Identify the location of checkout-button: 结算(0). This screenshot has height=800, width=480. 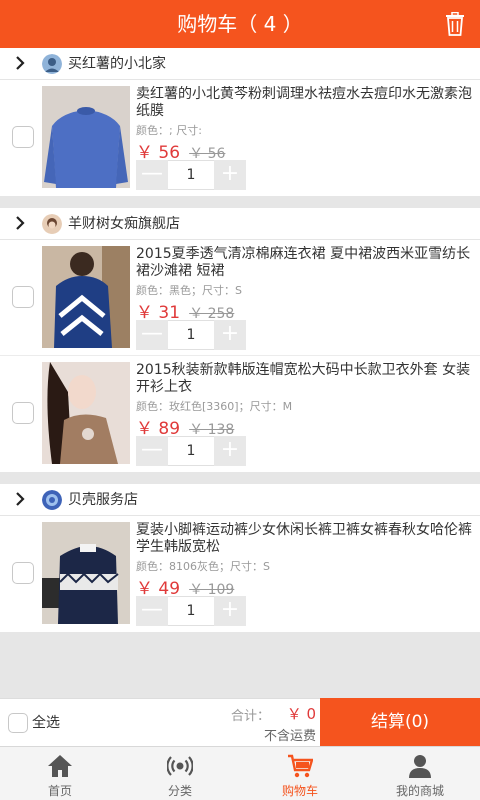
(400, 722).